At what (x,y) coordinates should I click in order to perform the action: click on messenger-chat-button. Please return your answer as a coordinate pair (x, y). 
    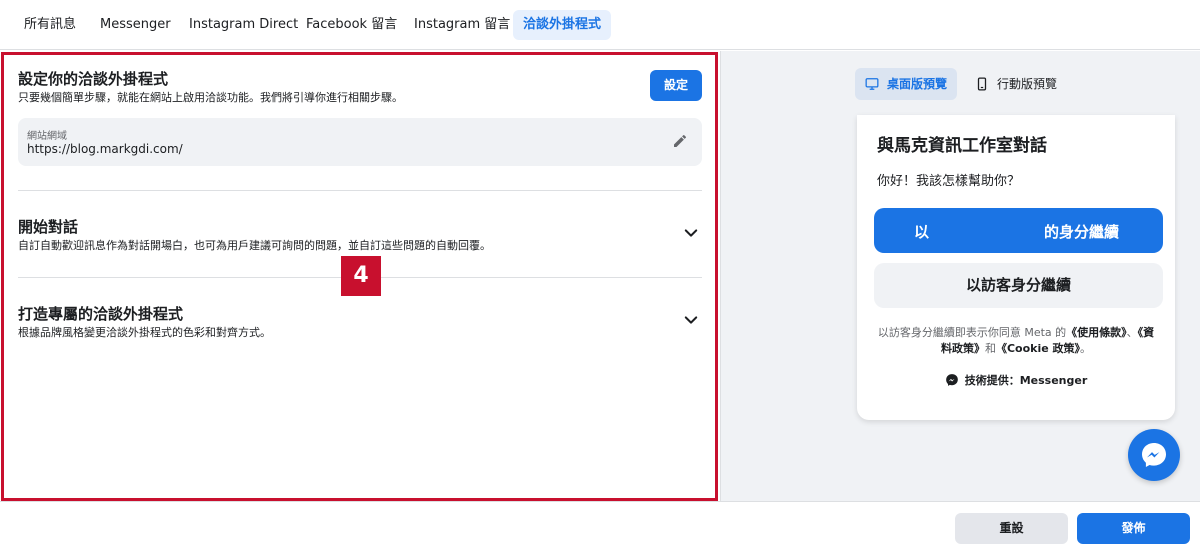
    Looking at the image, I should click on (1154, 455).